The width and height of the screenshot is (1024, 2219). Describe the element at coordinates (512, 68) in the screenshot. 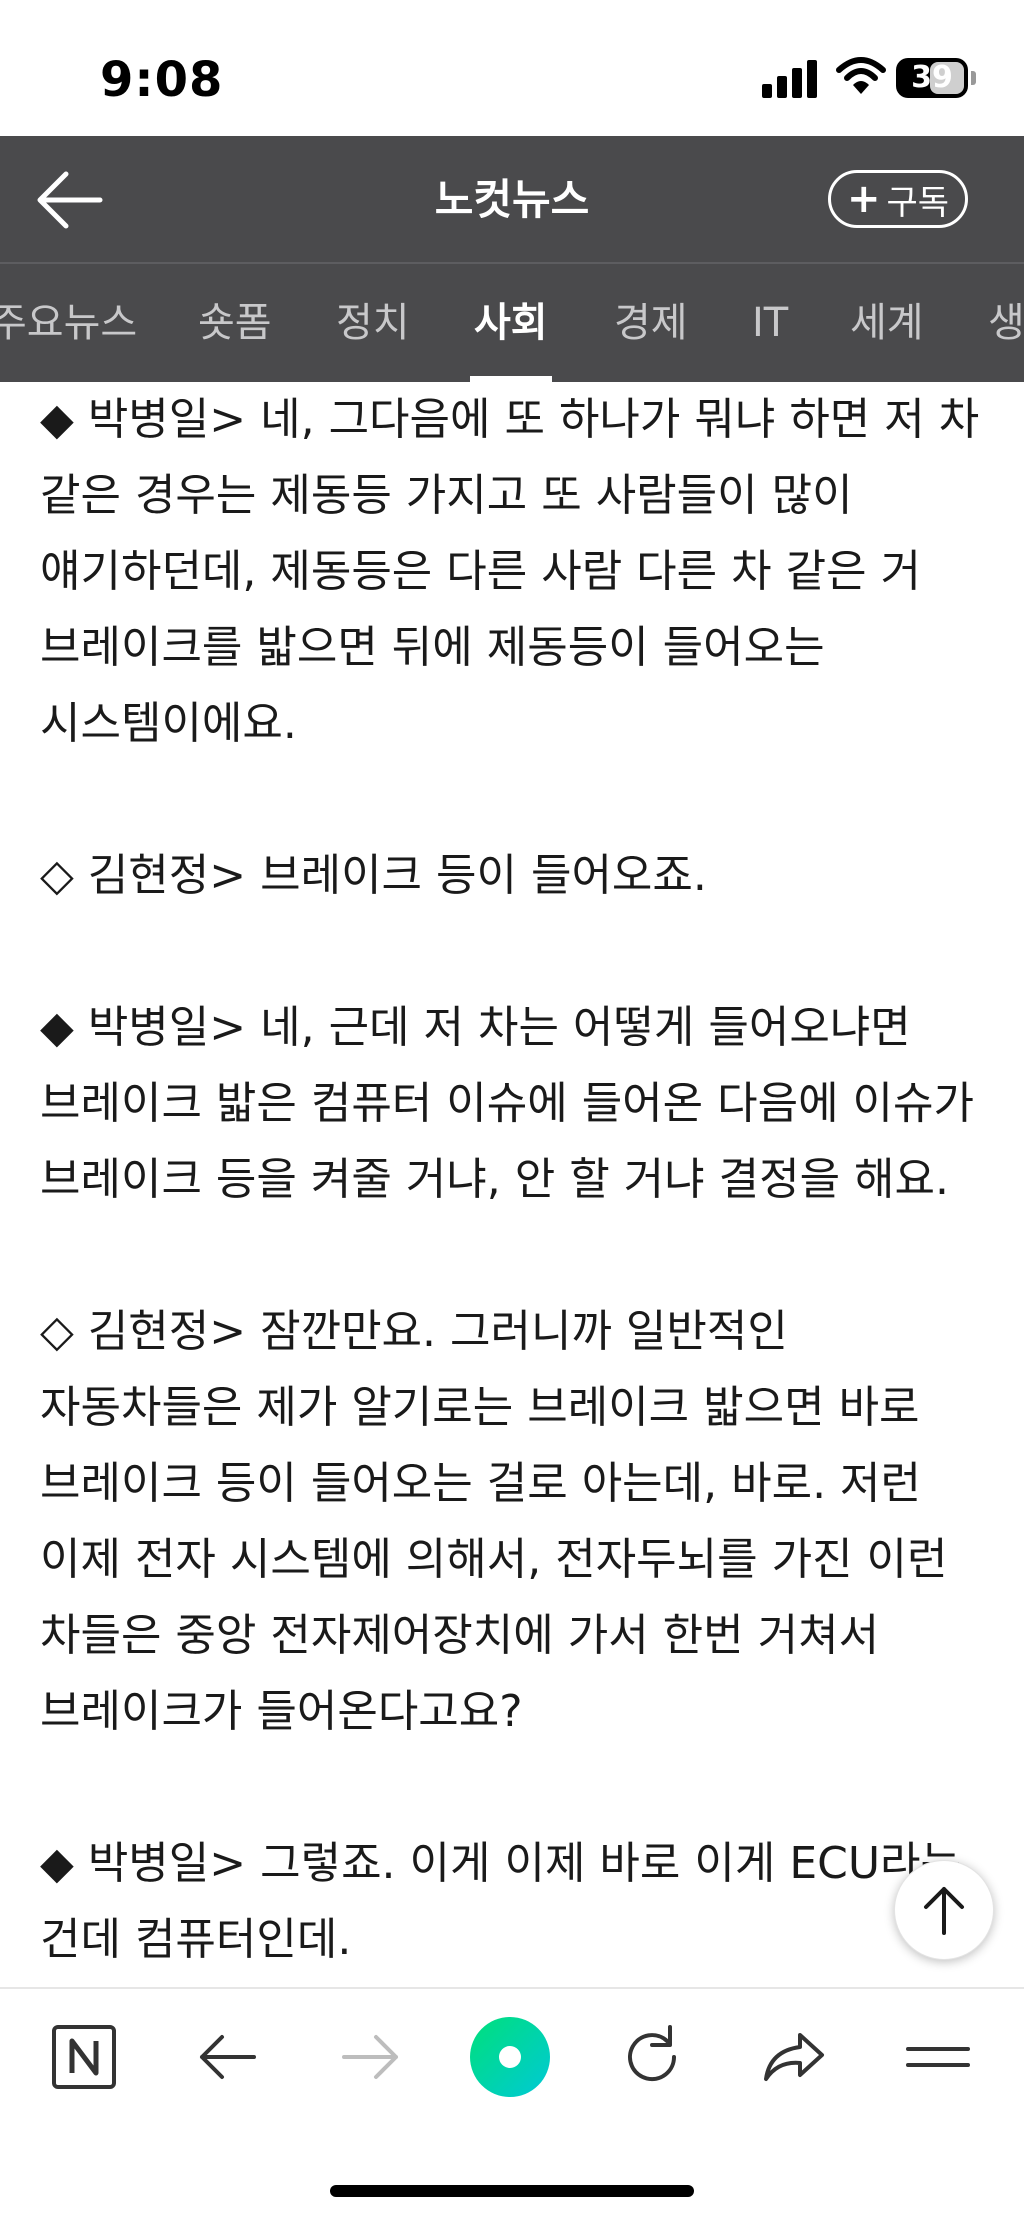

I see `status-bar: 9:08 39` at that location.